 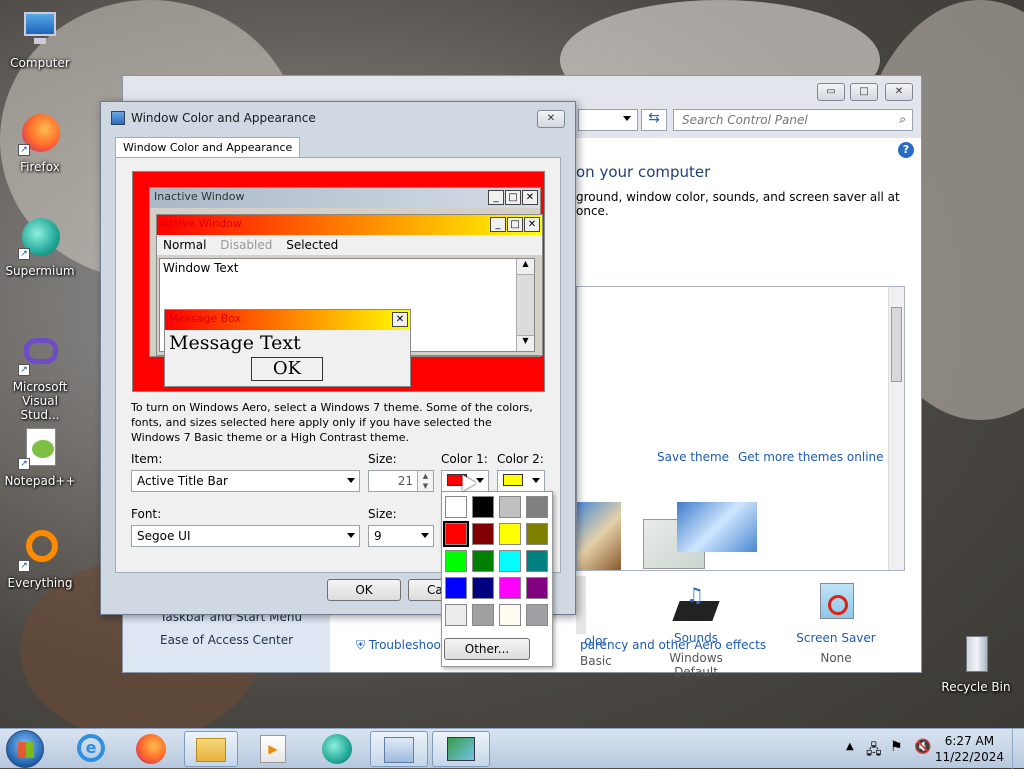 I want to click on taskbar-media-player: ▶, so click(x=273, y=749).